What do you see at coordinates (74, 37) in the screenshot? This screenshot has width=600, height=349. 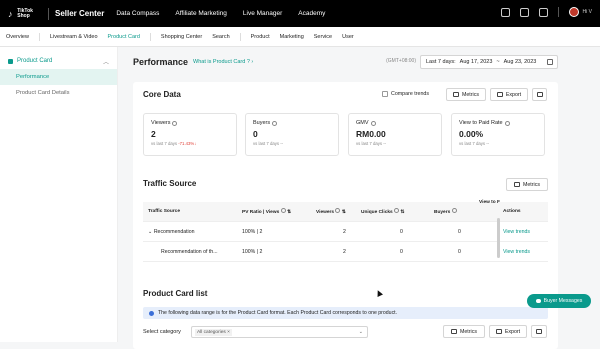 I see `tab-livestream-video: Livestream & Video` at bounding box center [74, 37].